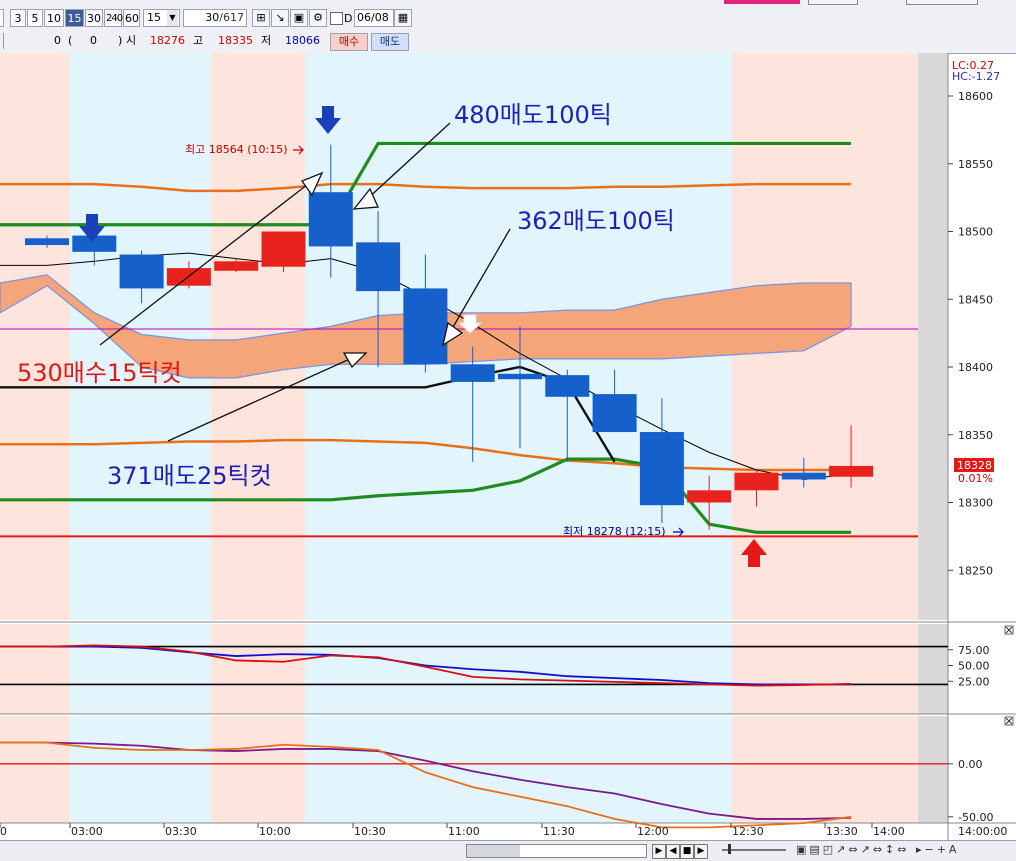 This screenshot has height=861, width=1016. Describe the element at coordinates (131, 40) in the screenshot. I see `open-label: 시` at that location.